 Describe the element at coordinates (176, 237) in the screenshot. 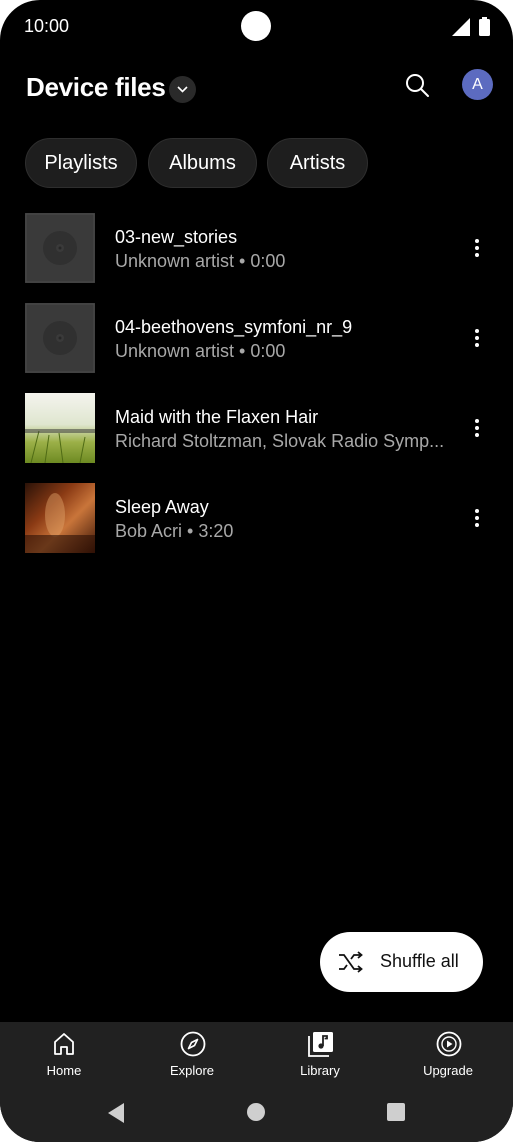

I see `song-title: 03-new_stories` at that location.